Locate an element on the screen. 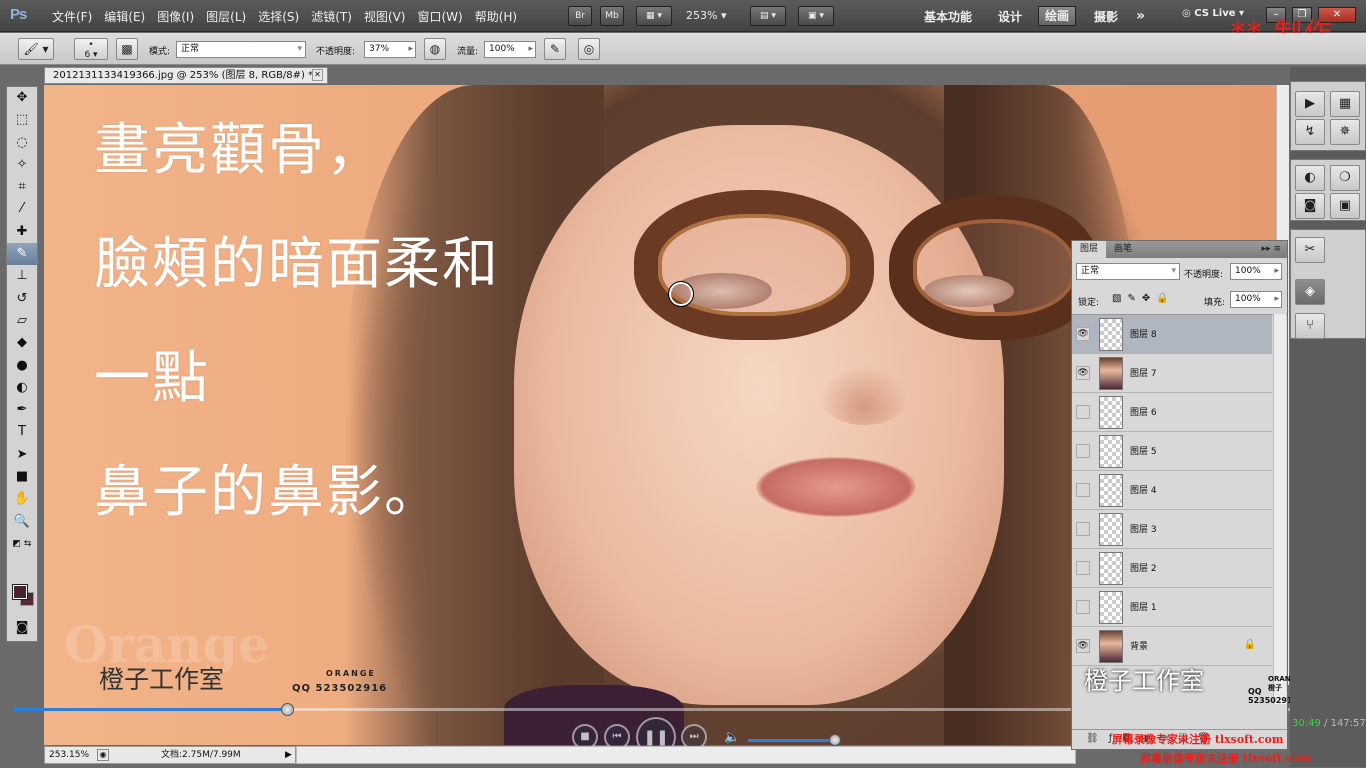 The height and width of the screenshot is (768, 1366). layer-row: 图层 6 is located at coordinates (1172, 412).